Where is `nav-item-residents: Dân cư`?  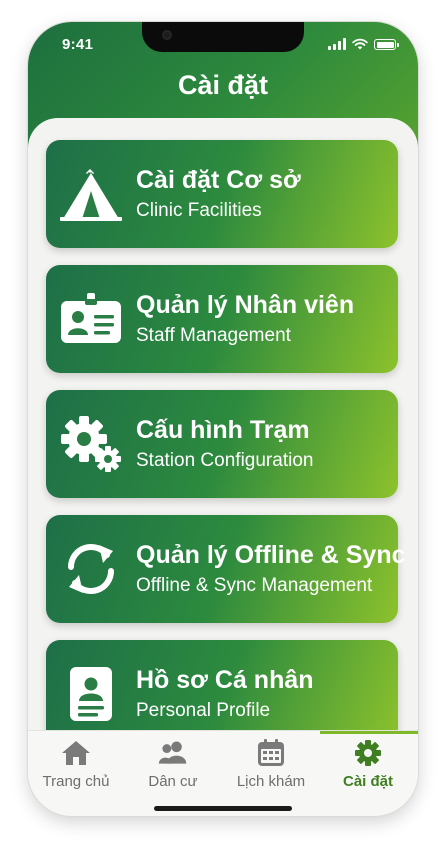 nav-item-residents: Dân cư is located at coordinates (173, 766).